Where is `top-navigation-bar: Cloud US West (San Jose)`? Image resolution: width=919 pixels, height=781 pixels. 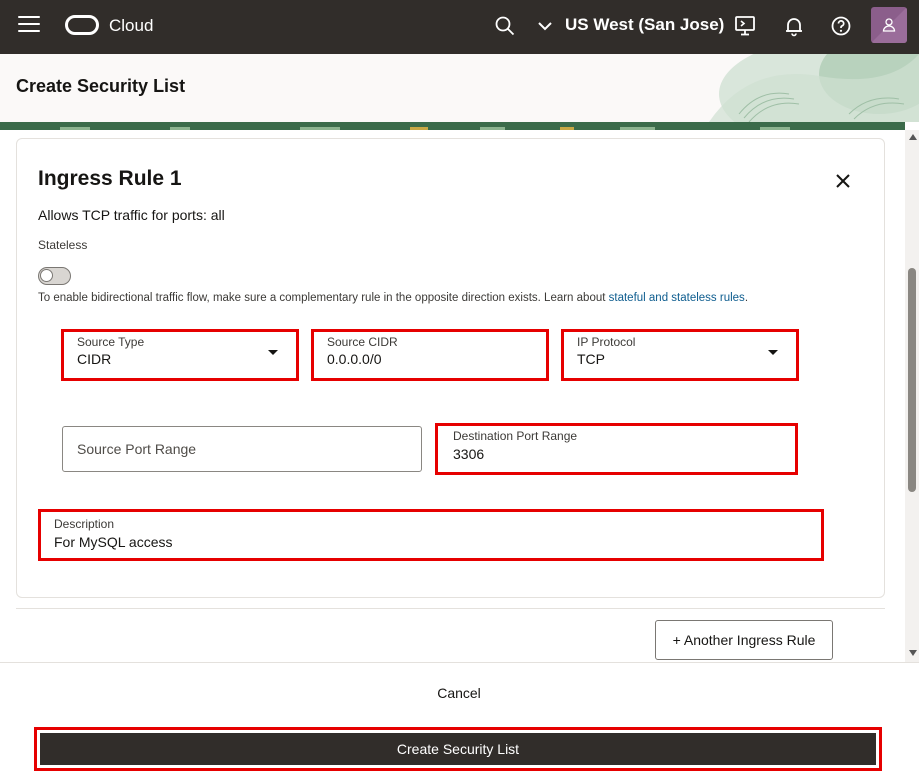
top-navigation-bar: Cloud US West (San Jose) is located at coordinates (459, 27).